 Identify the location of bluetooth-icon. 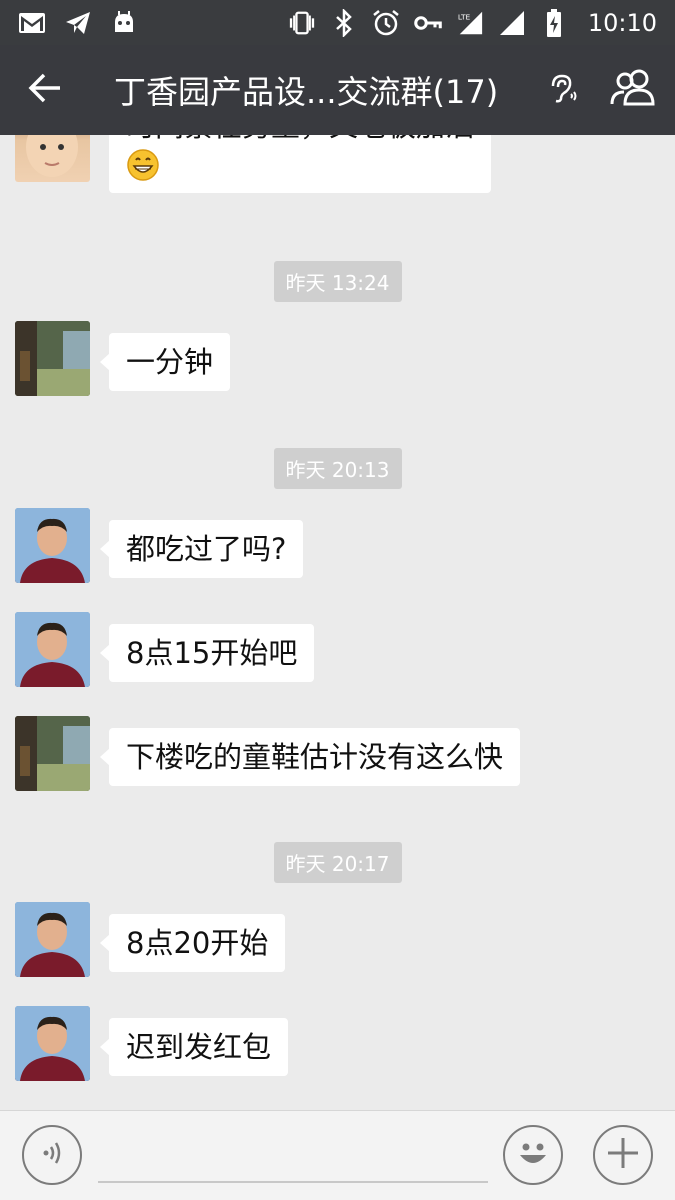
(344, 22).